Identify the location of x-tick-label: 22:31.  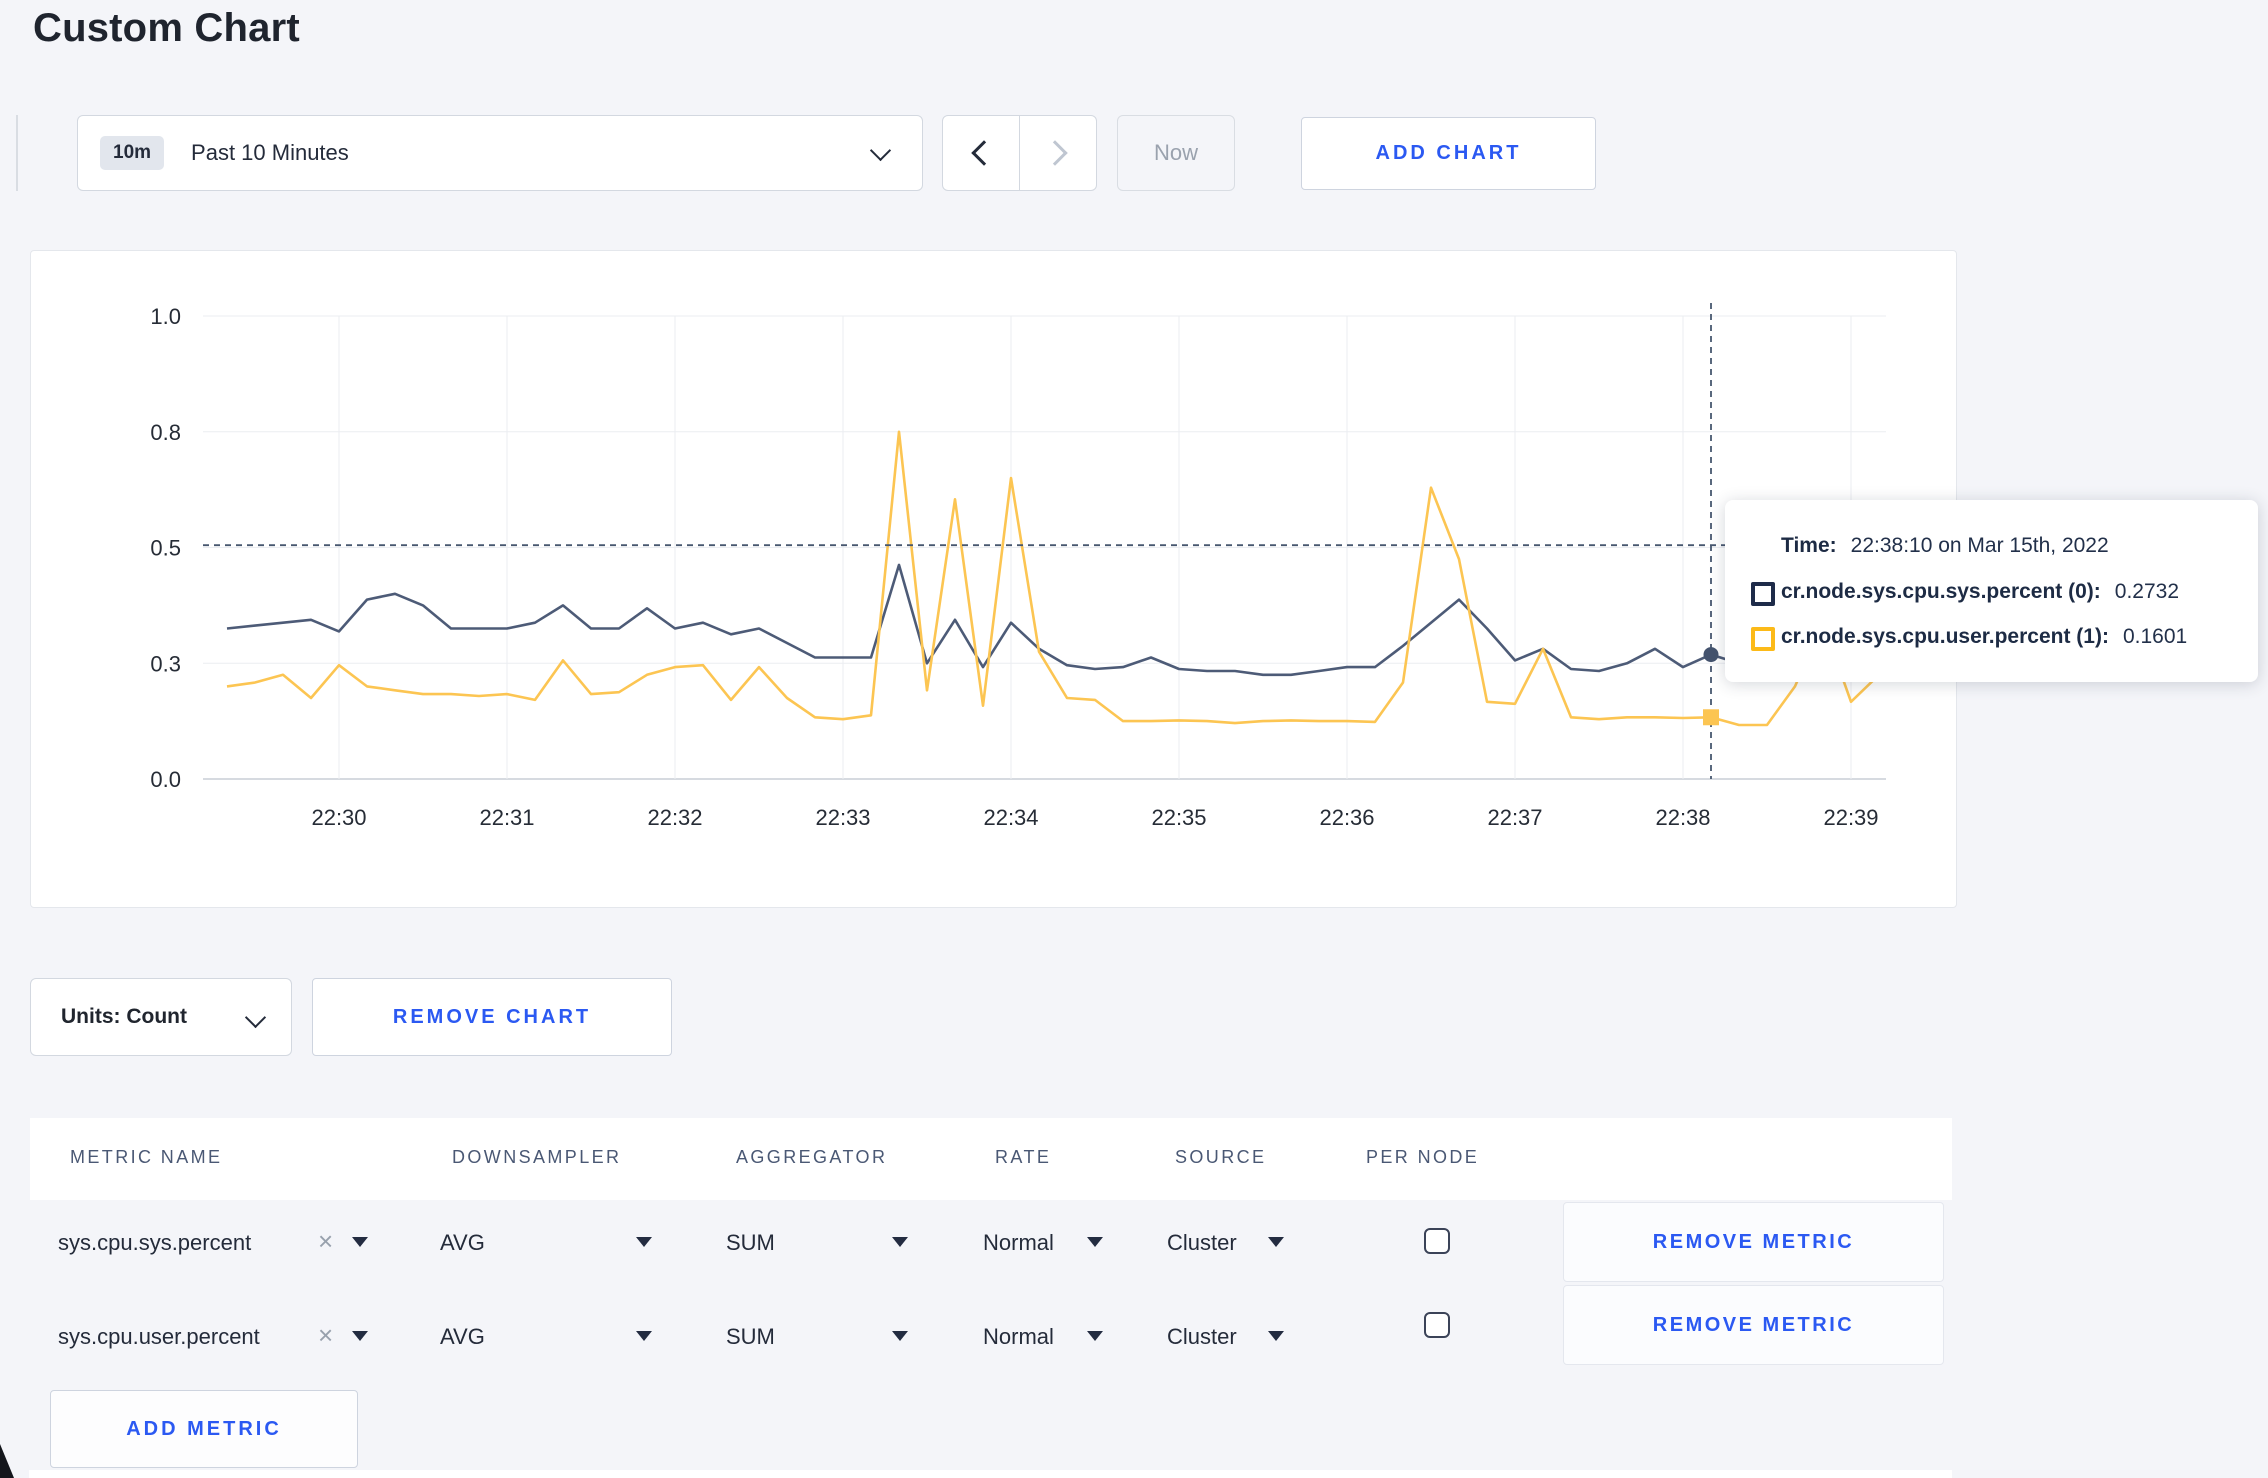
(506, 817).